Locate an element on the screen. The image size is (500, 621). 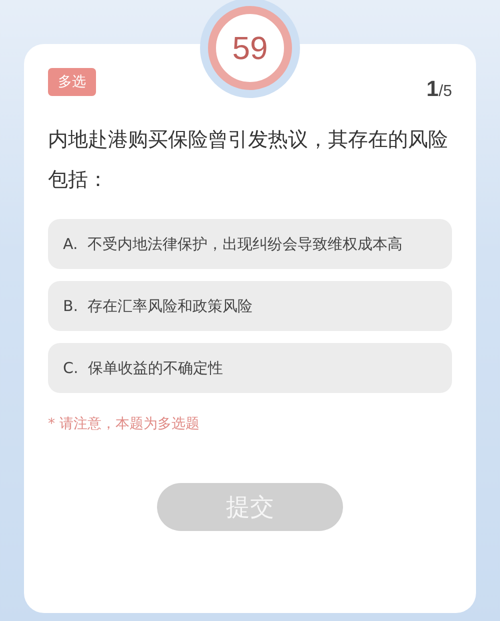
multi-select-note: * 请注意，本题为多选题 is located at coordinates (124, 424).